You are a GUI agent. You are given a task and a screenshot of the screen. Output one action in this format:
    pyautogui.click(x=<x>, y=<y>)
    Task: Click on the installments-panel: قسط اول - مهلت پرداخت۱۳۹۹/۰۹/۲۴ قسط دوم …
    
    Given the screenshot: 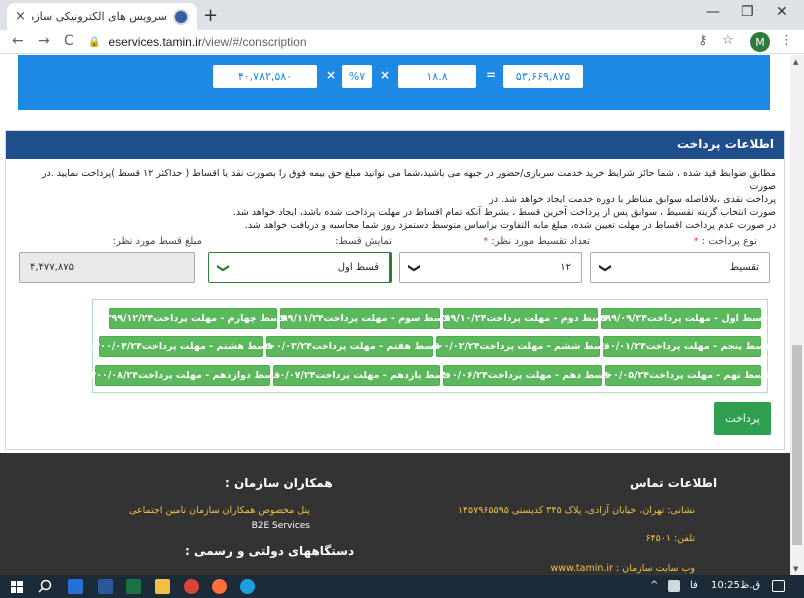 What is the action you would take?
    pyautogui.click(x=428, y=346)
    